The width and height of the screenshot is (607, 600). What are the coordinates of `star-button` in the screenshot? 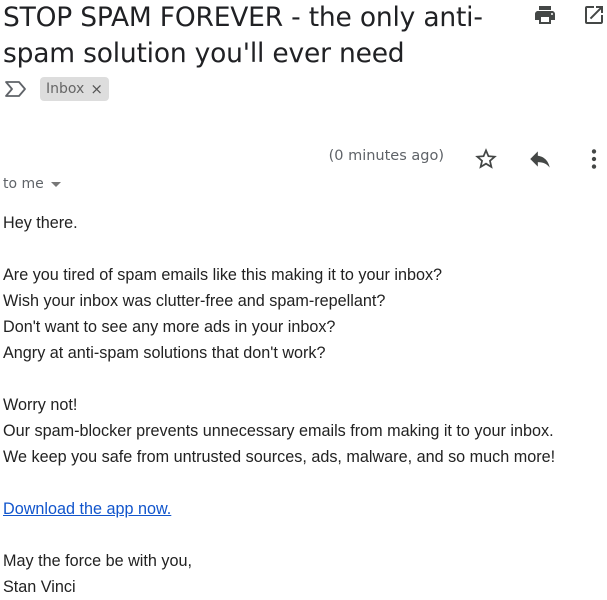 It's located at (486, 159).